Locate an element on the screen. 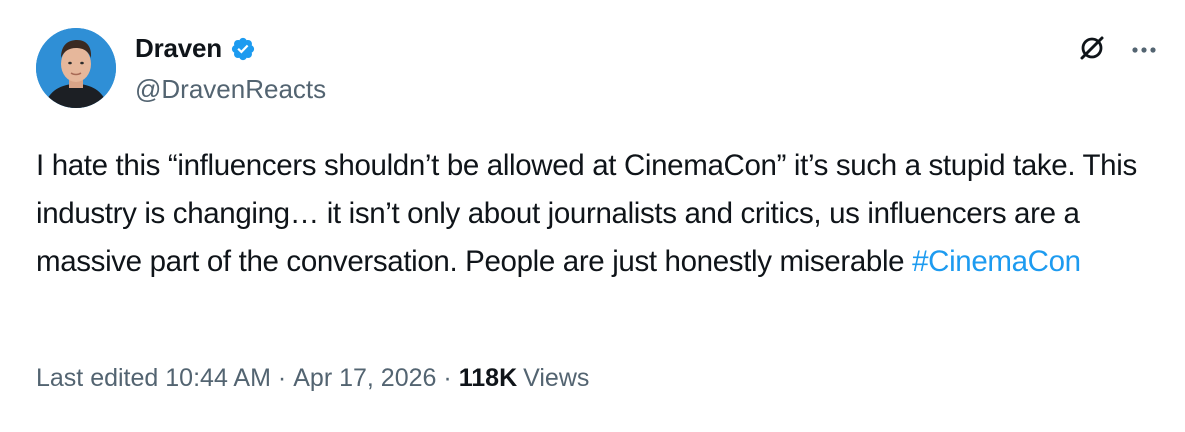  more-icon is located at coordinates (1144, 50).